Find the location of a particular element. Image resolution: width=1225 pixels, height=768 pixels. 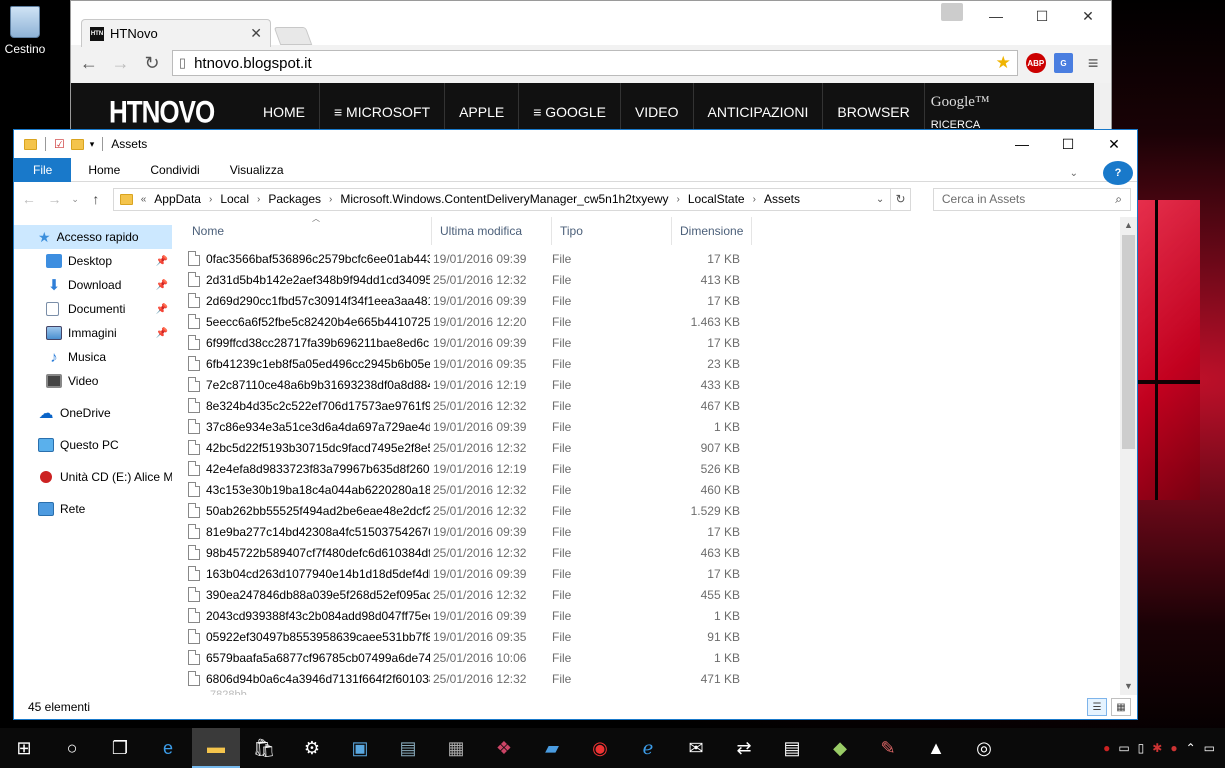

back-icon: ← is located at coordinates (89, 63).